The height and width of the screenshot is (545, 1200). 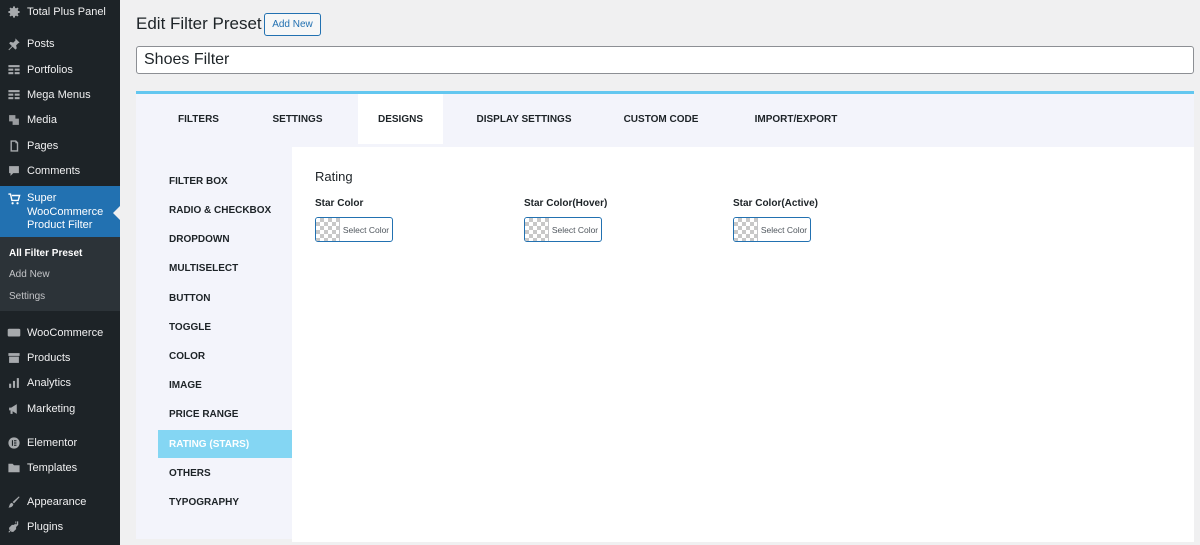 I want to click on cart-icon, so click(x=14, y=199).